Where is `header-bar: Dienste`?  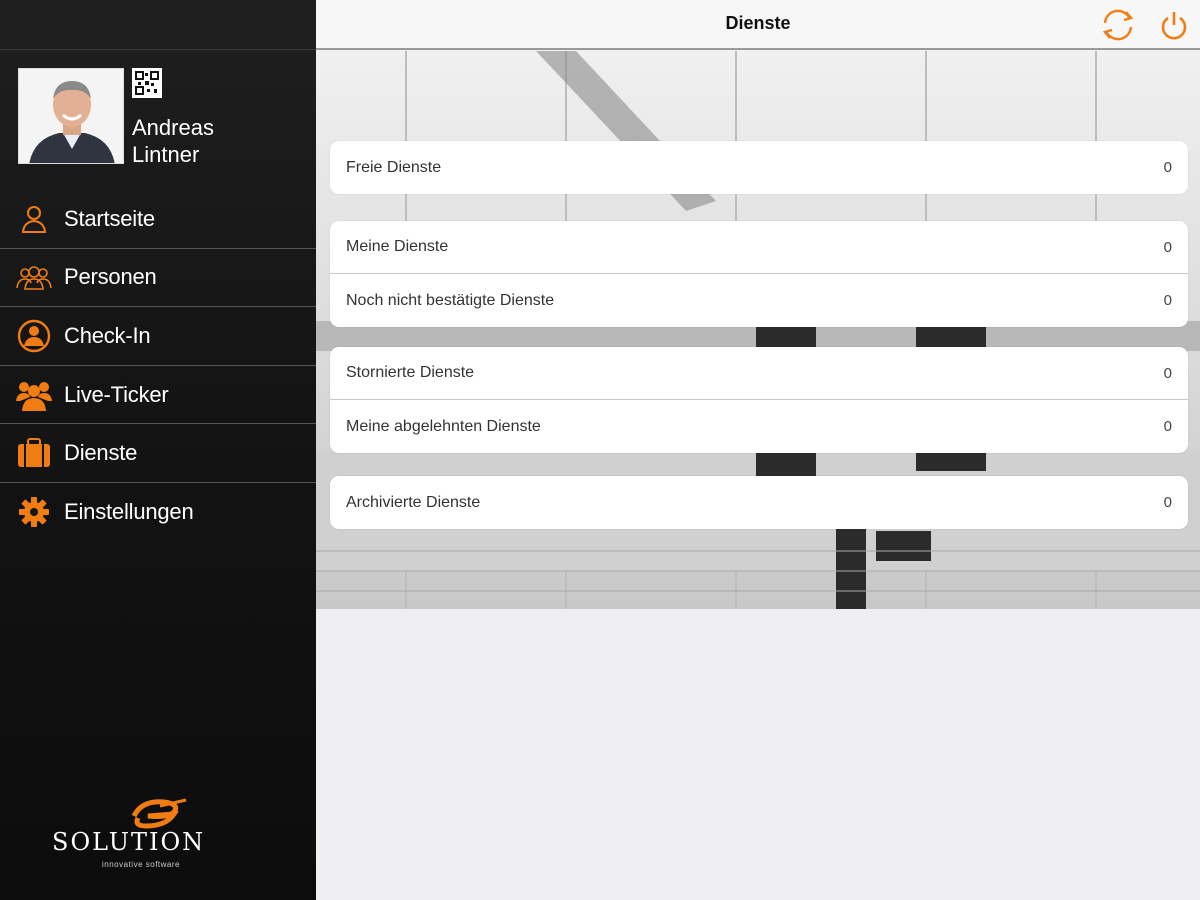 header-bar: Dienste is located at coordinates (758, 25).